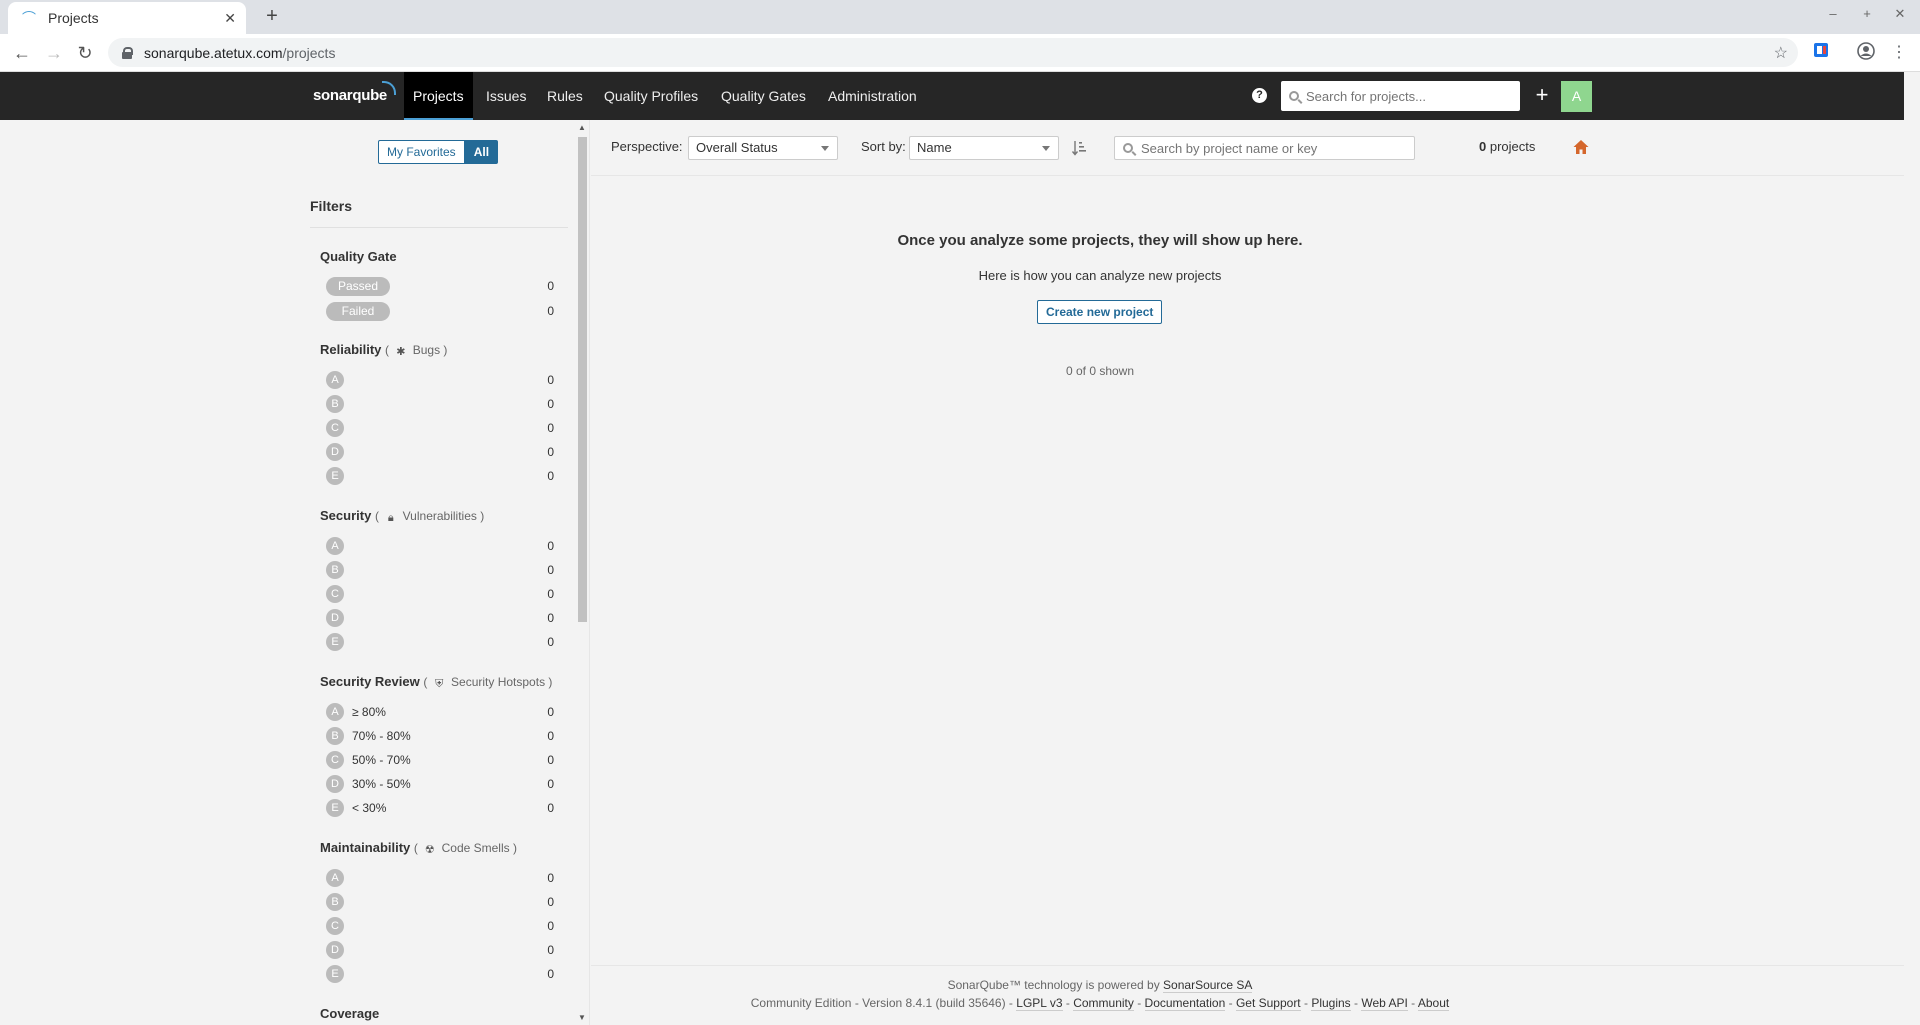  I want to click on restore-icon: +, so click(1867, 13).